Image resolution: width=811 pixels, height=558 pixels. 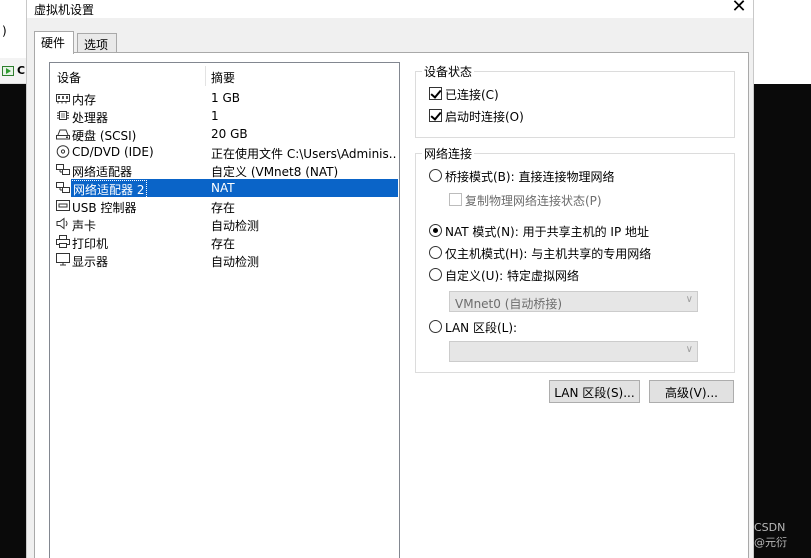 What do you see at coordinates (8, 71) in the screenshot?
I see `play-icon` at bounding box center [8, 71].